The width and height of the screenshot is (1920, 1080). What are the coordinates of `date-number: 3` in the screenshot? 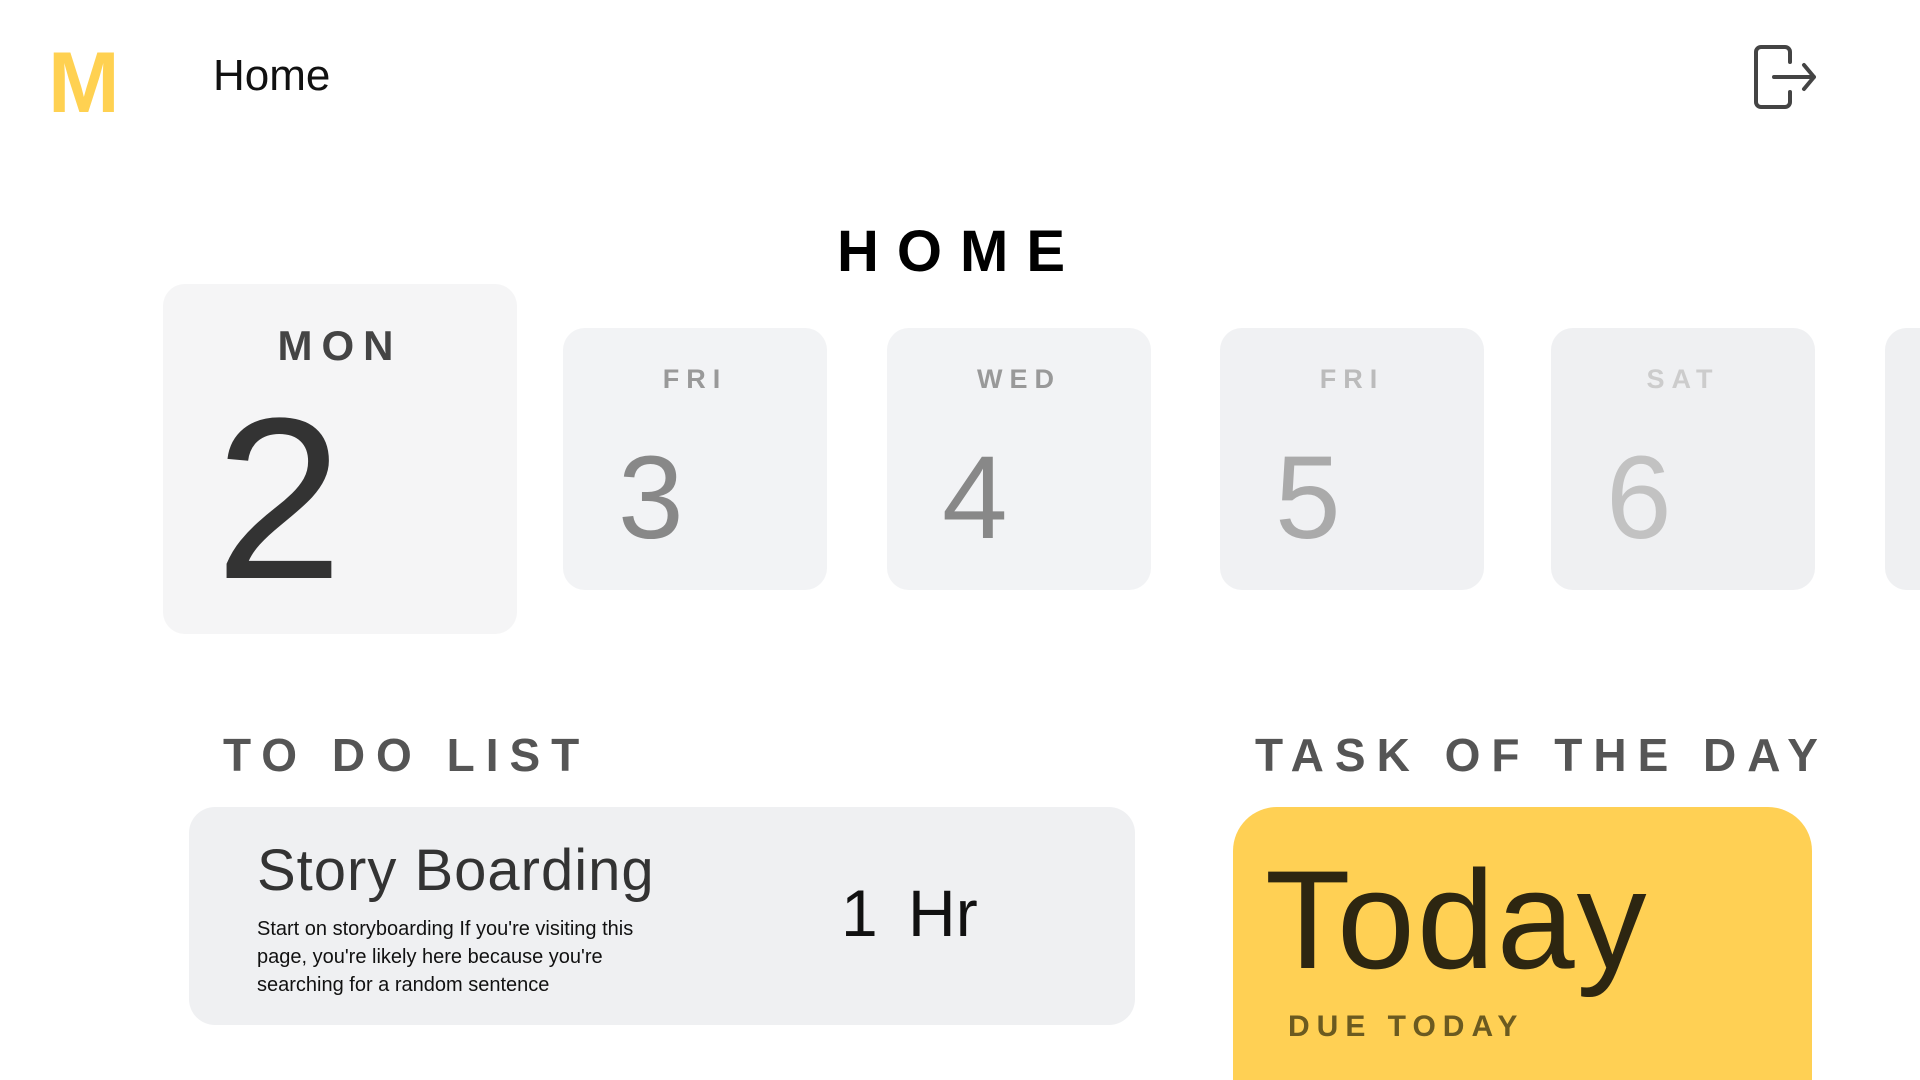 It's located at (651, 498).